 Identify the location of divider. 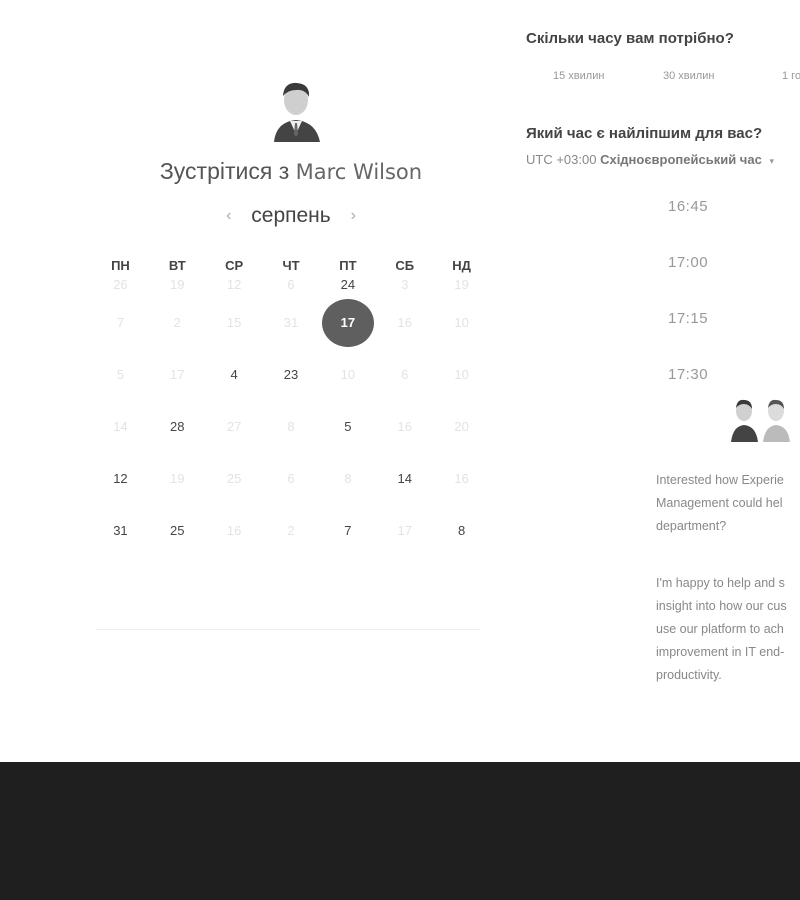
(288, 629).